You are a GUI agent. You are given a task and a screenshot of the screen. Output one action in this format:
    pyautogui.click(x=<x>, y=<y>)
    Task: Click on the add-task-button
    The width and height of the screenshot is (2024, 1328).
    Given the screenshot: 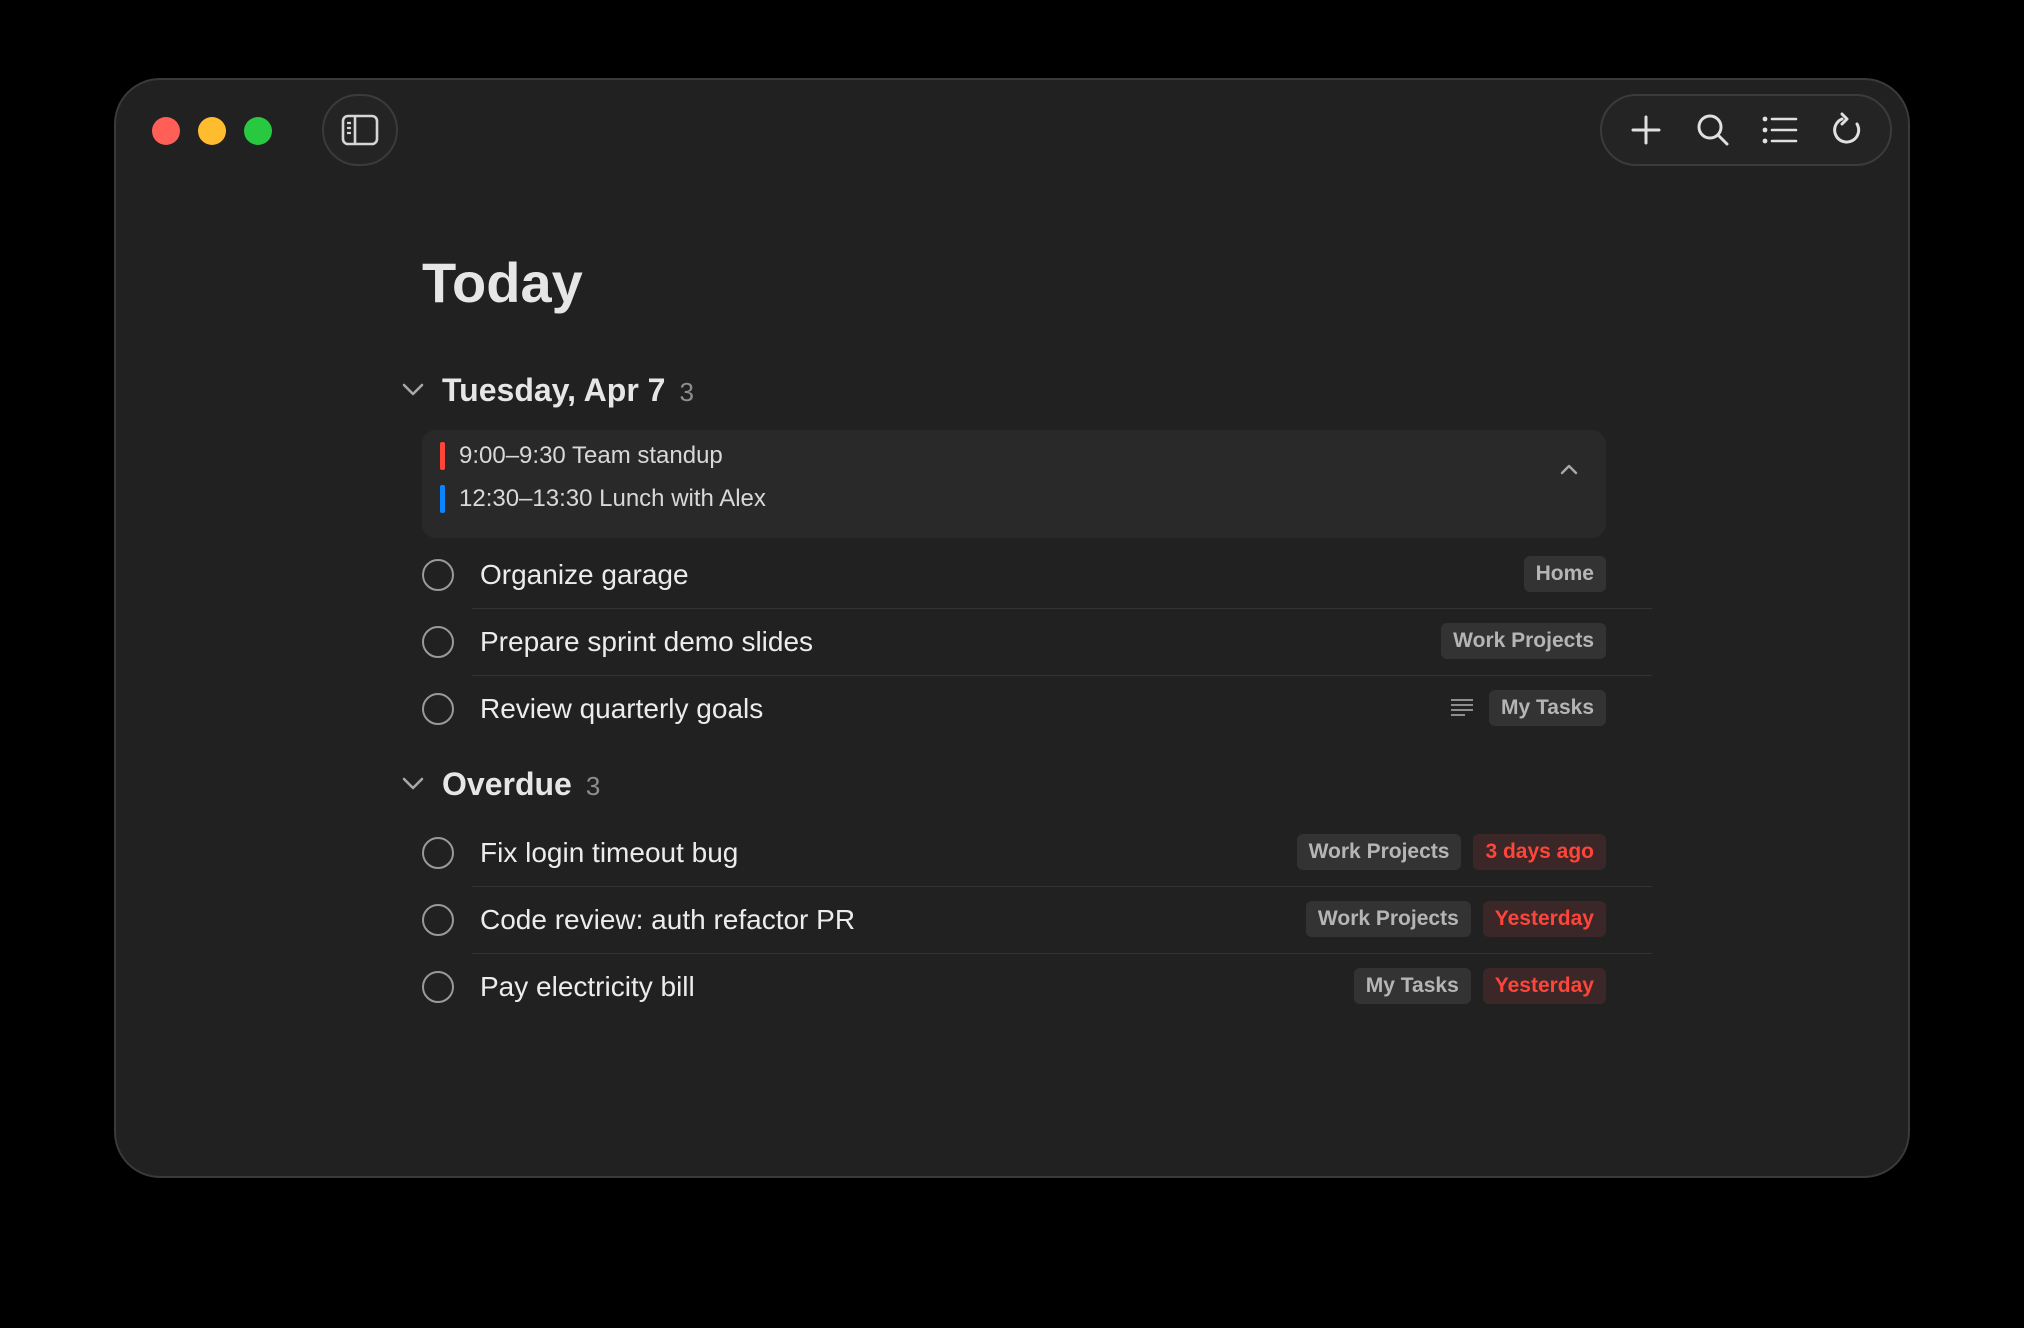 What is the action you would take?
    pyautogui.click(x=1646, y=130)
    